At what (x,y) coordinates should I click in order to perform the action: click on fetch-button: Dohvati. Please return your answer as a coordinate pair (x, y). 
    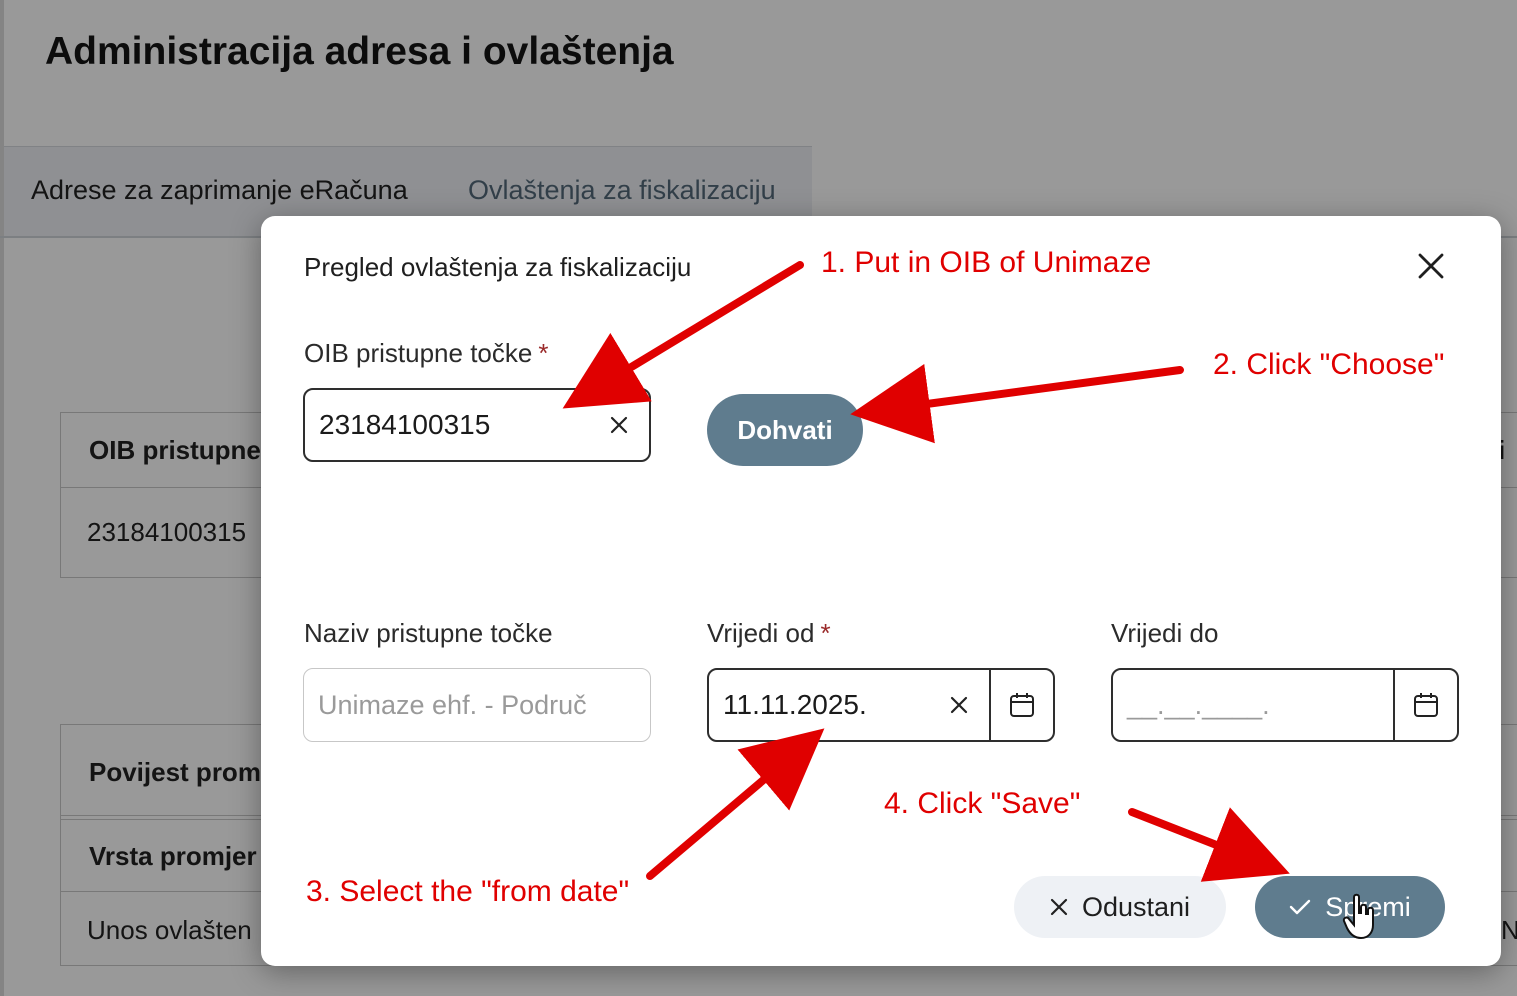
    Looking at the image, I should click on (785, 430).